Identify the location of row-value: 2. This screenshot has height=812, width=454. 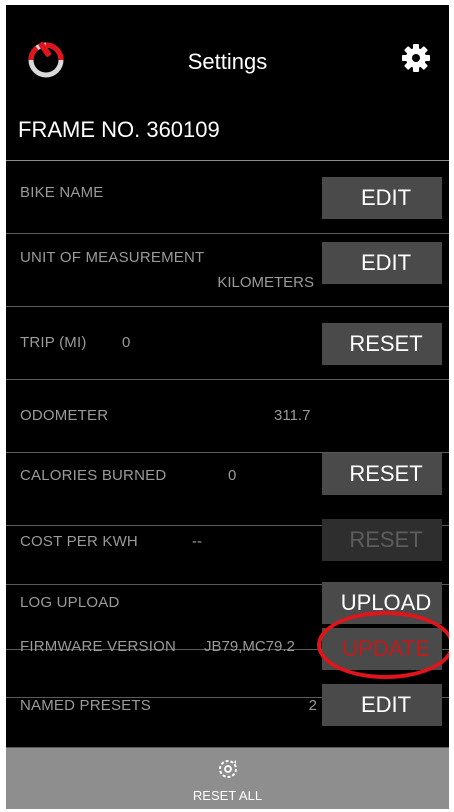
(312, 705).